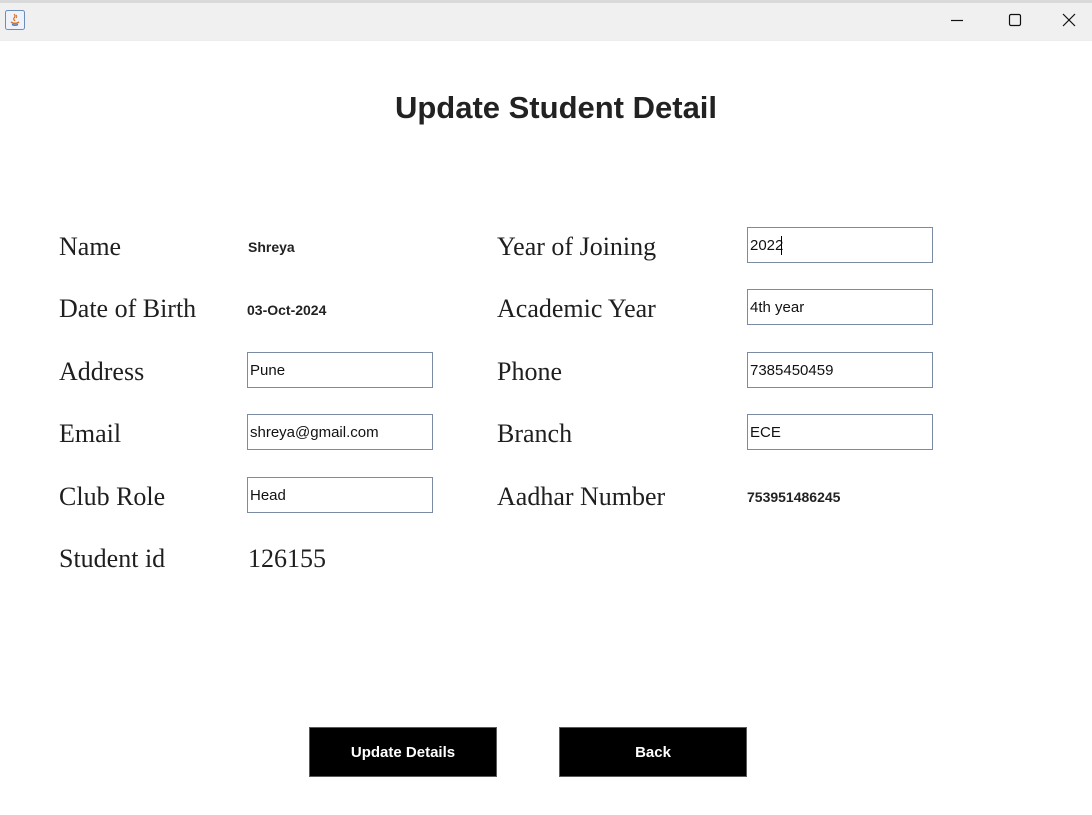  What do you see at coordinates (840, 432) in the screenshot?
I see `branch-field` at bounding box center [840, 432].